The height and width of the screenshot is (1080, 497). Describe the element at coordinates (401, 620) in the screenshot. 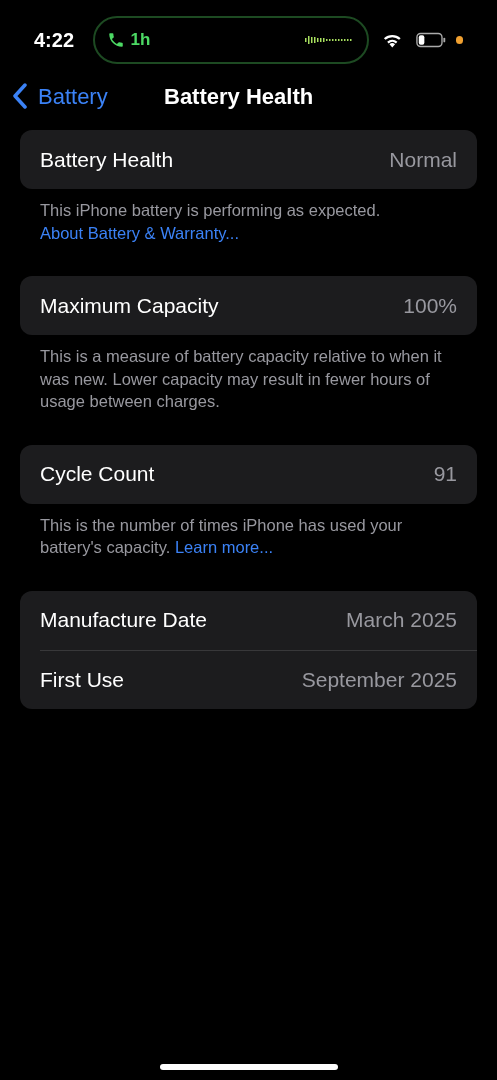

I see `row-value: March 2025` at that location.